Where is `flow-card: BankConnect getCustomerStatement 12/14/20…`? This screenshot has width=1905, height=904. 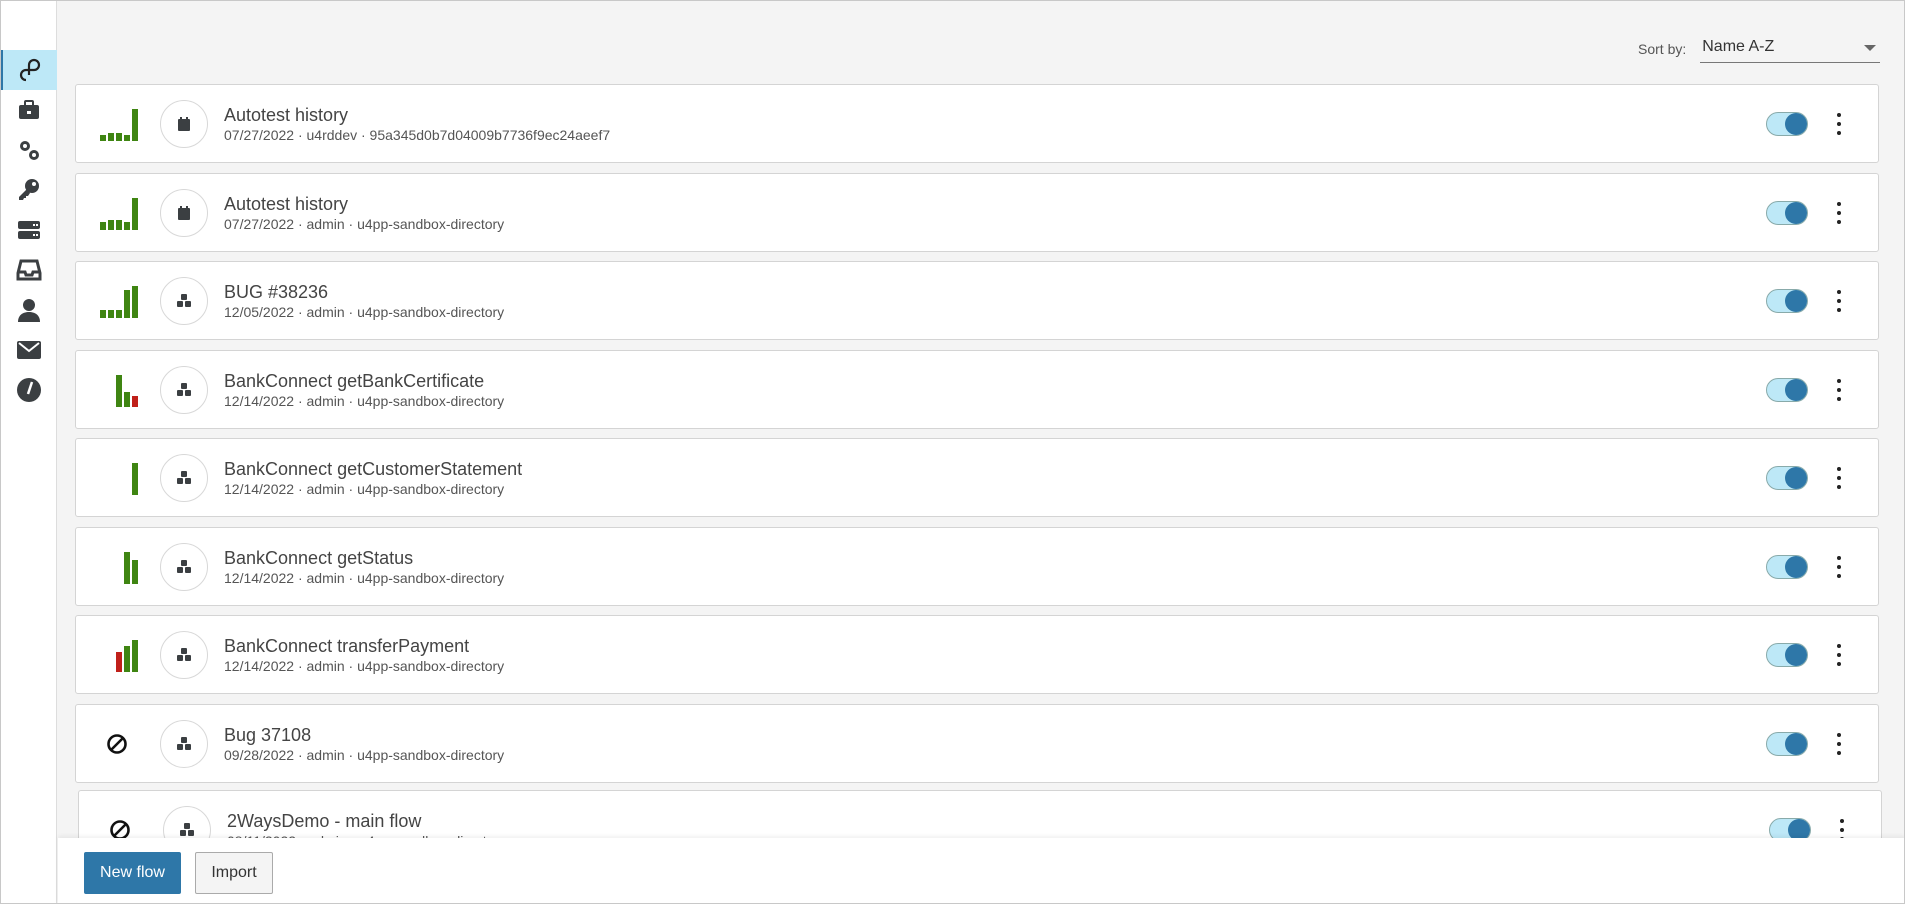
flow-card: BankConnect getCustomerStatement 12/14/20… is located at coordinates (977, 477).